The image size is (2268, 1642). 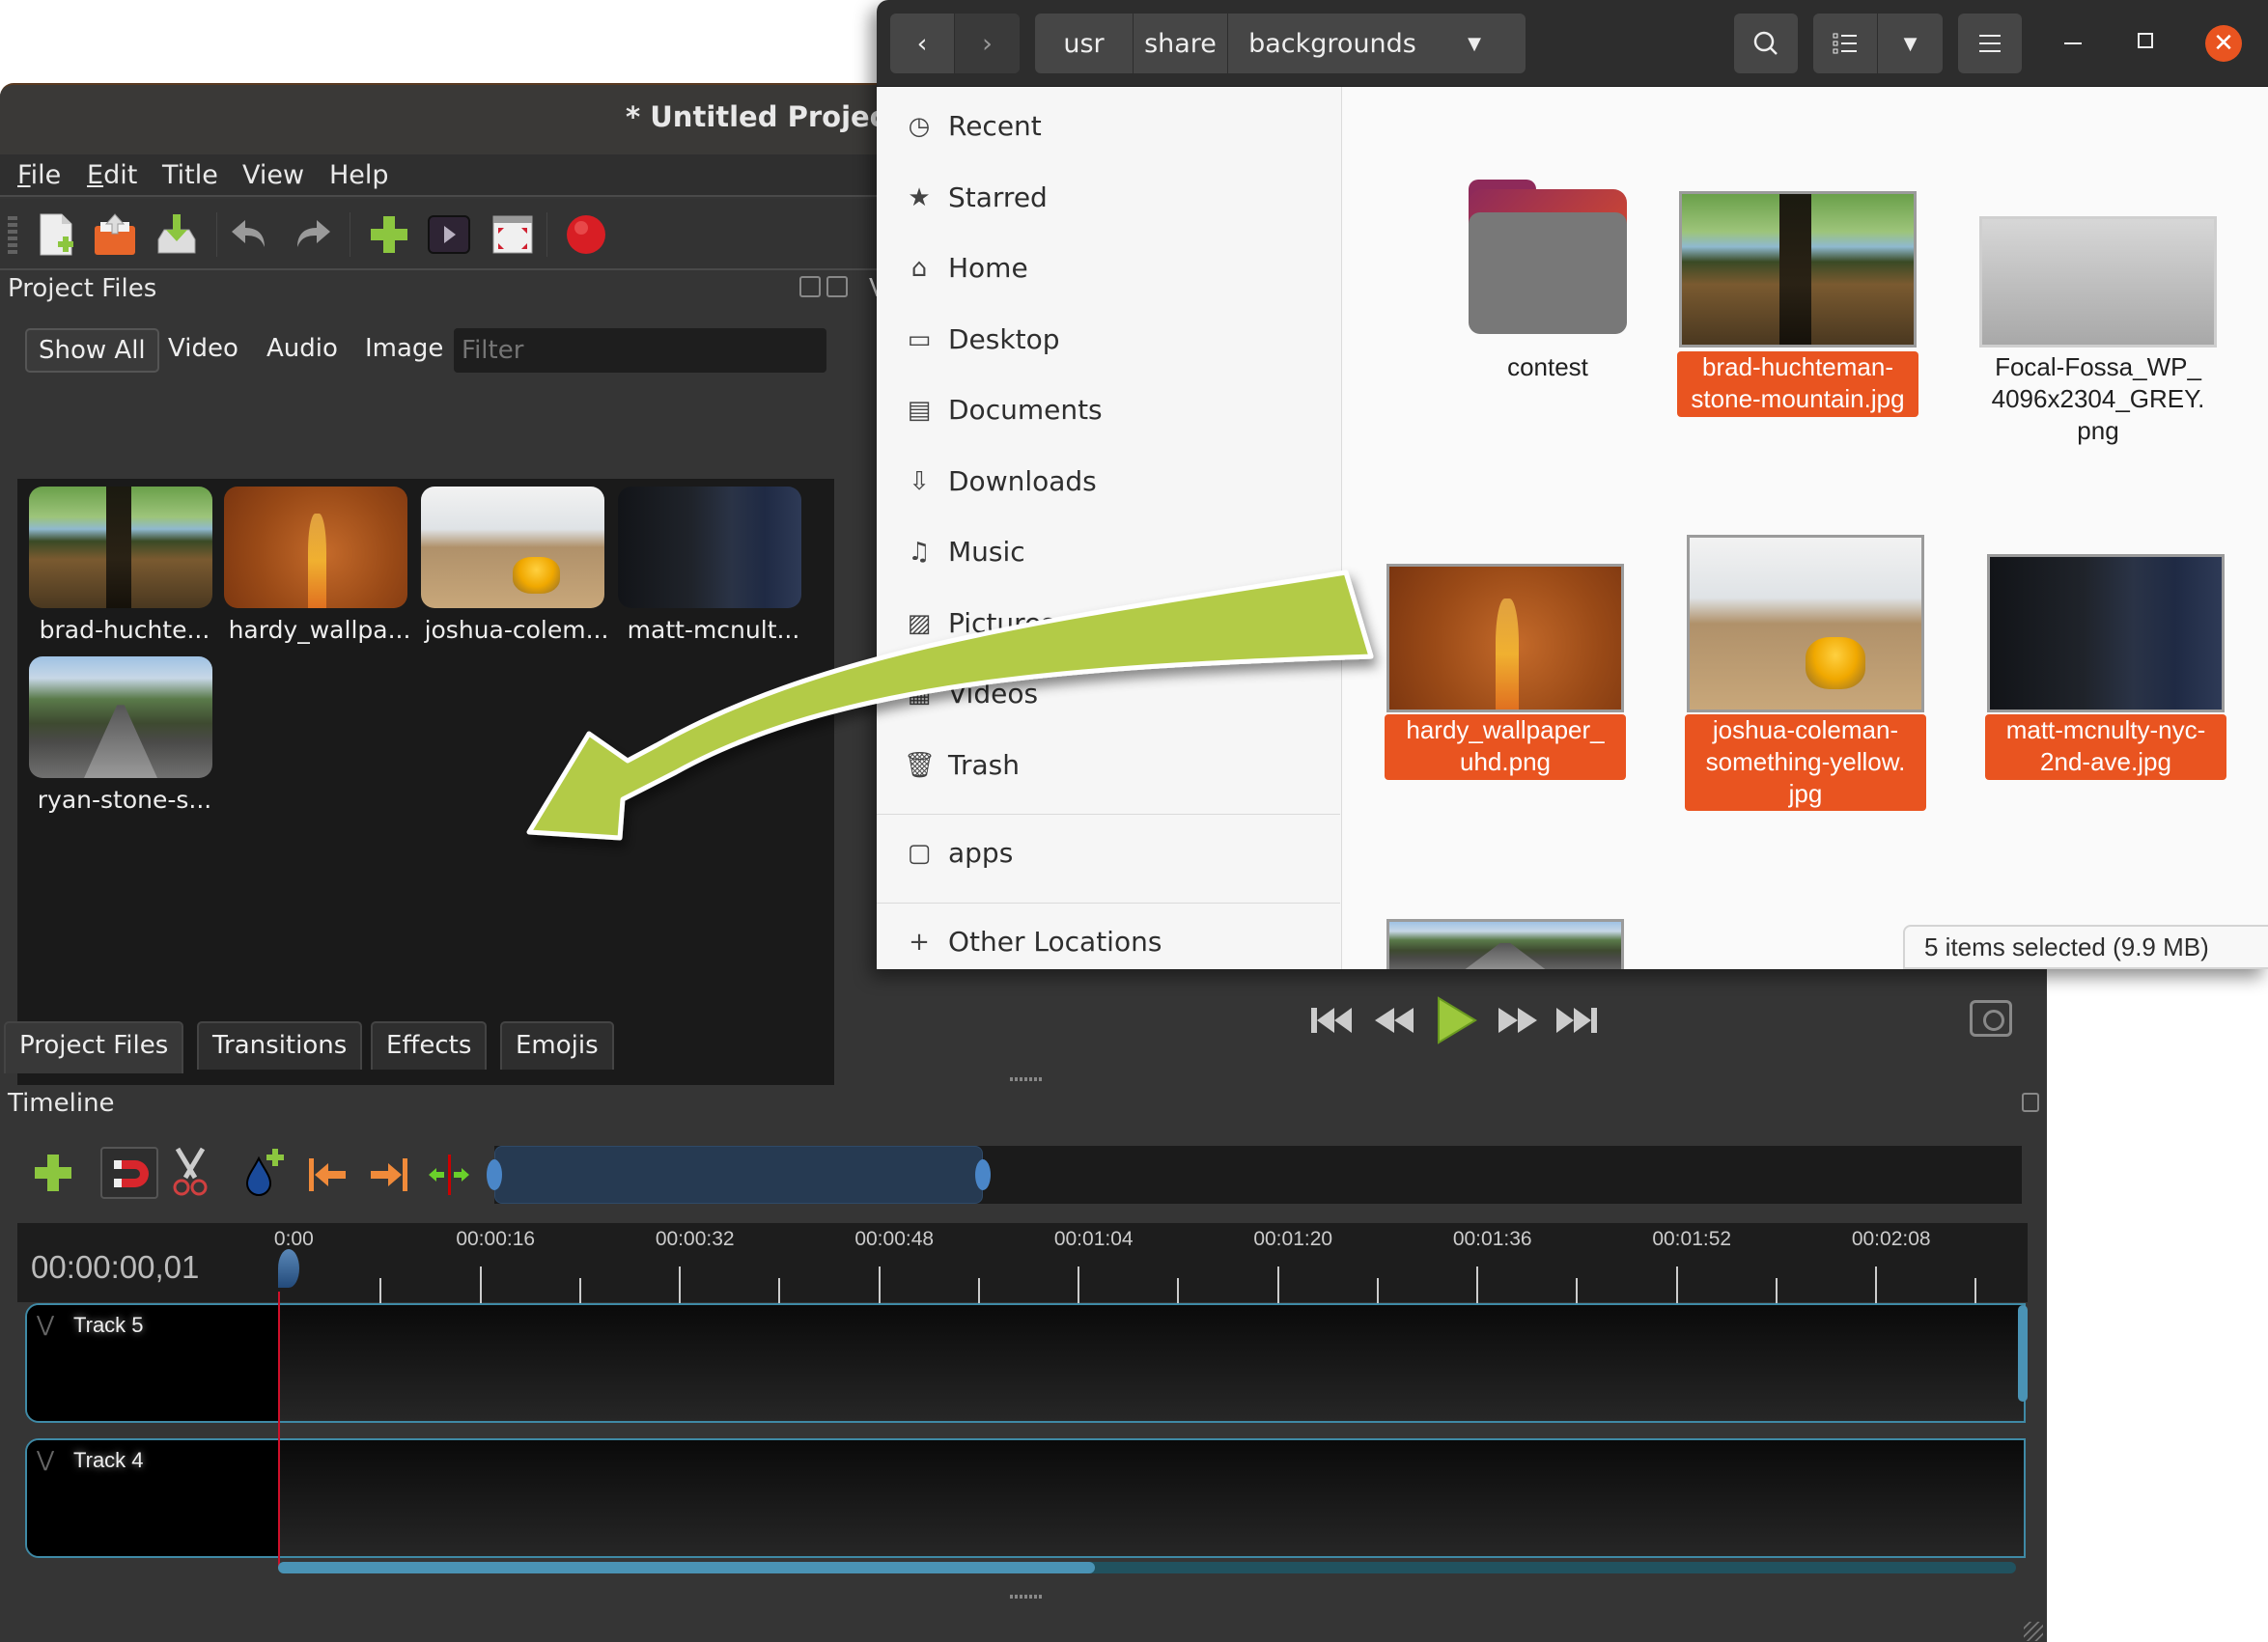 What do you see at coordinates (1108, 341) in the screenshot?
I see `sidebar-item-desktop: ▭ Desktop` at bounding box center [1108, 341].